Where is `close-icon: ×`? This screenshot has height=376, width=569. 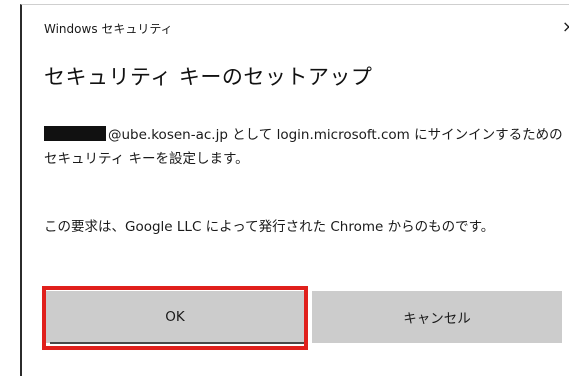
close-icon: × is located at coordinates (565, 26).